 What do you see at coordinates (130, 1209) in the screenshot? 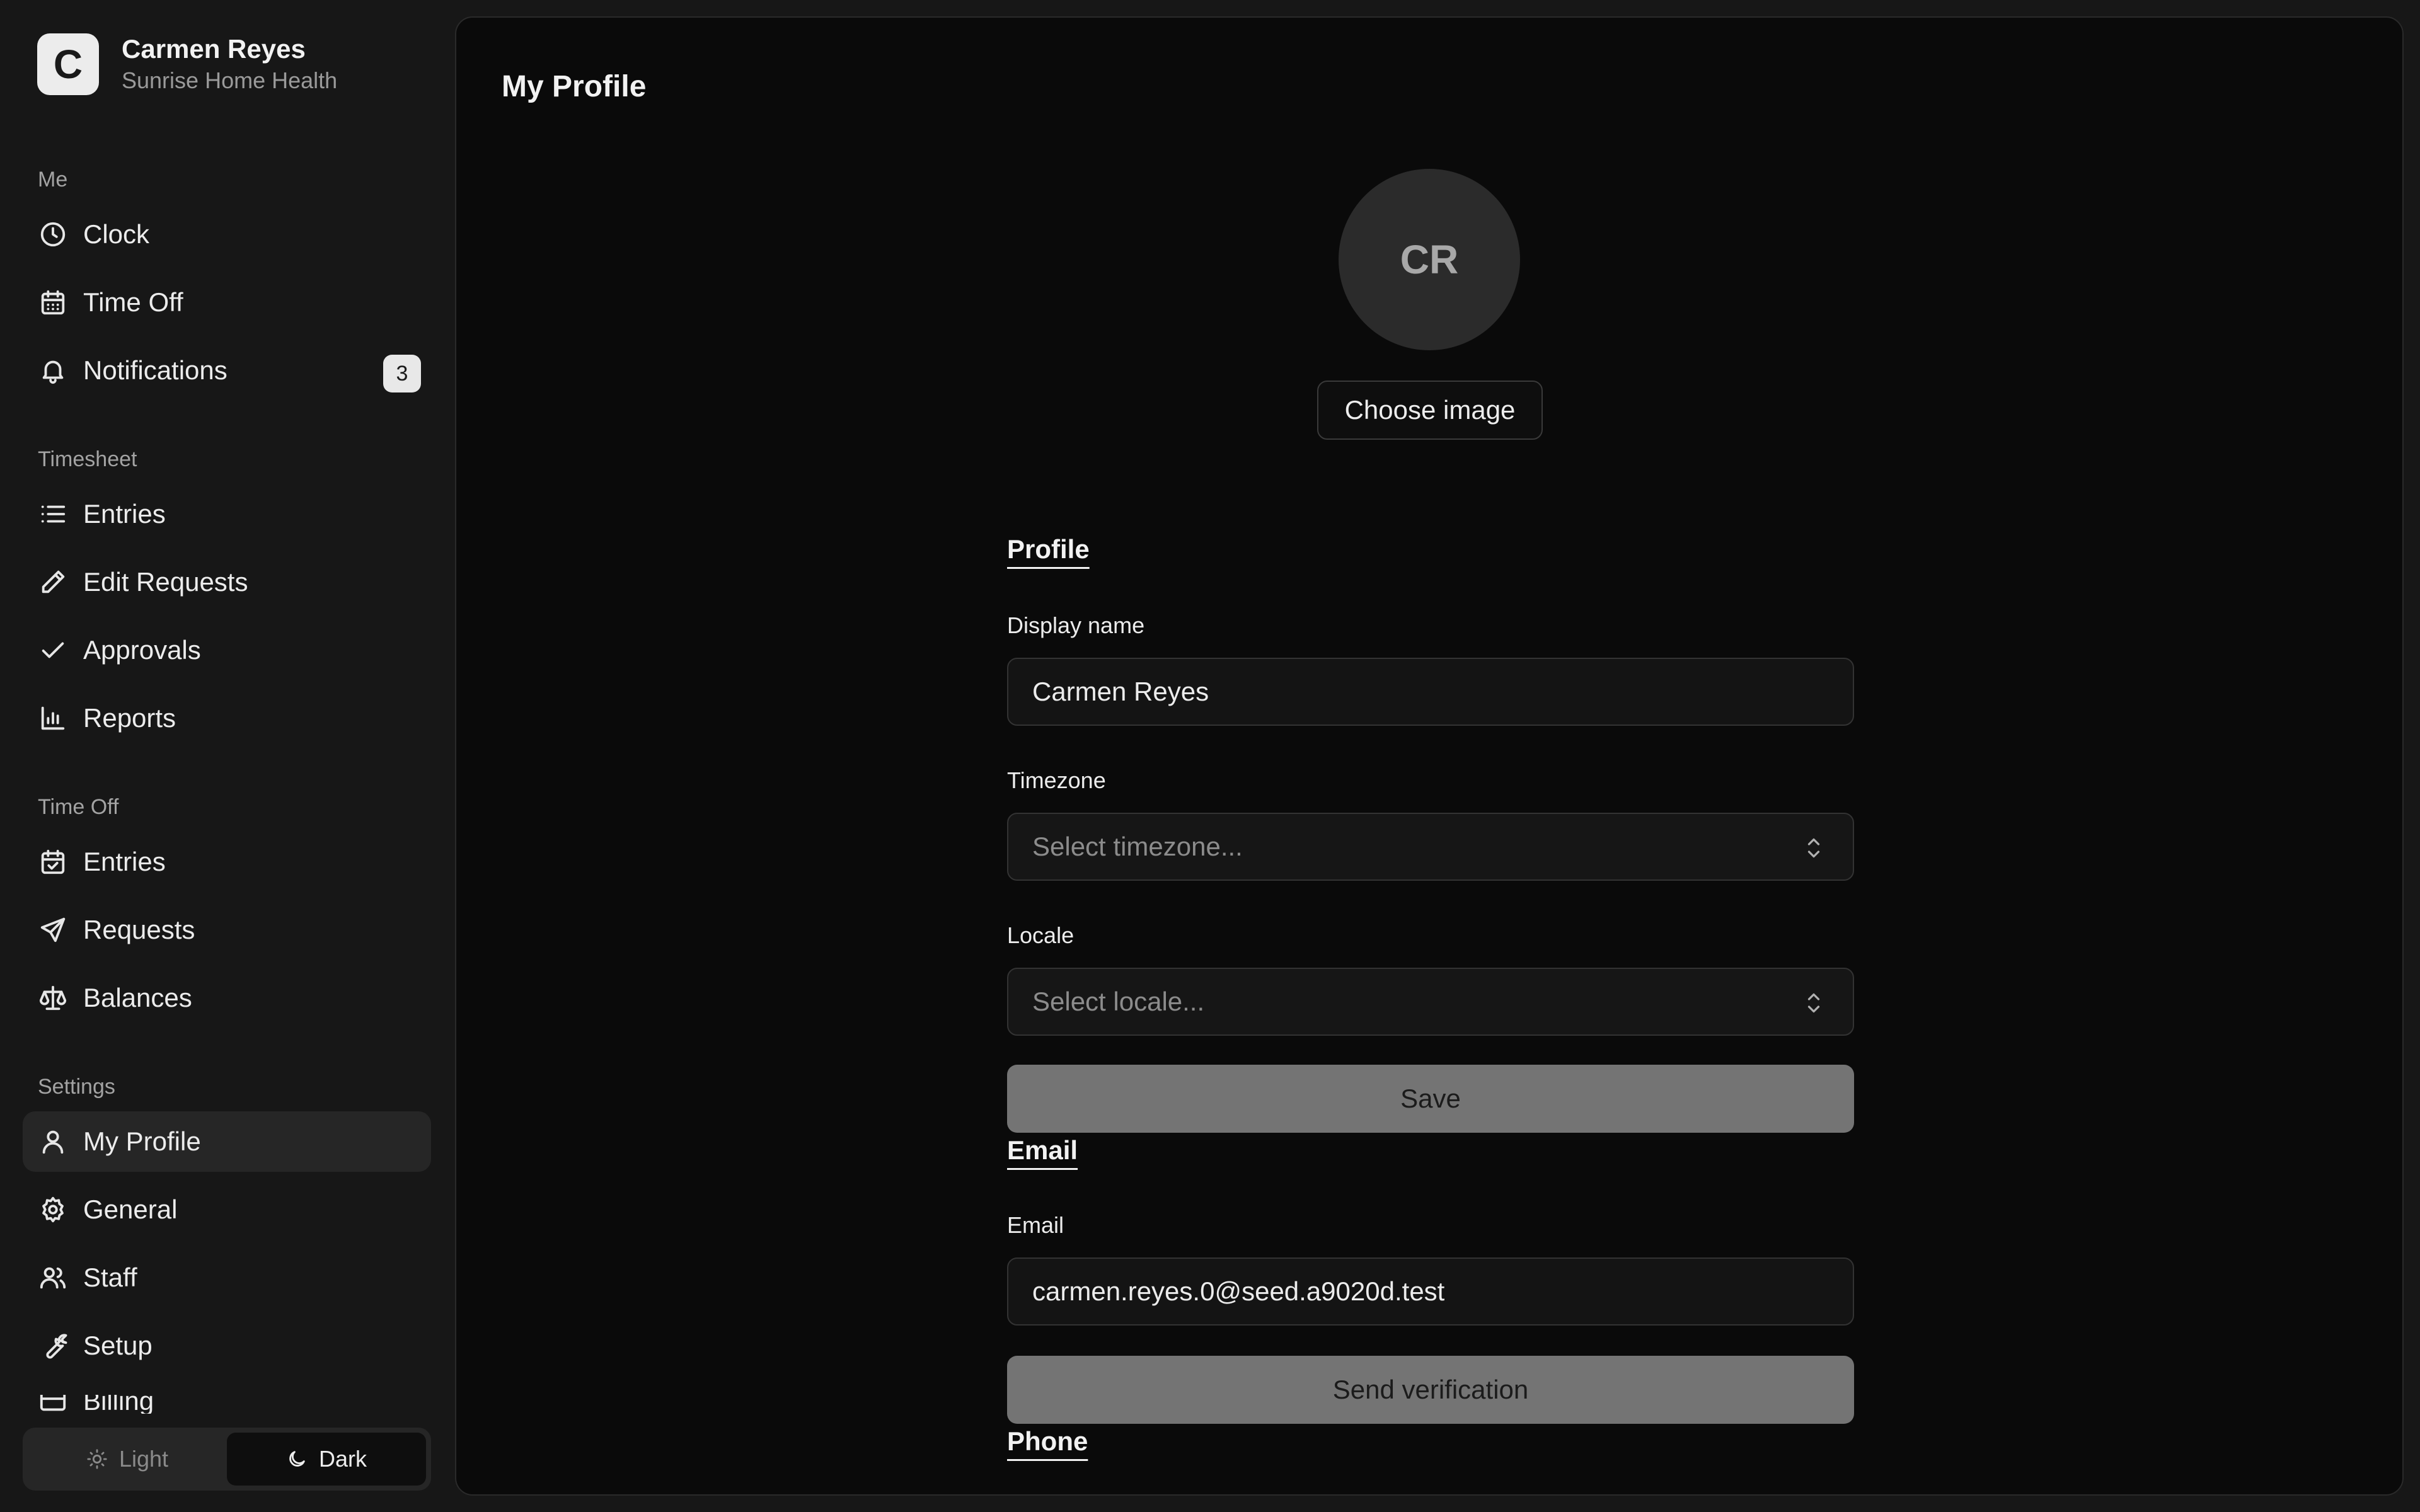
I see `sidebar-item-label: General` at bounding box center [130, 1209].